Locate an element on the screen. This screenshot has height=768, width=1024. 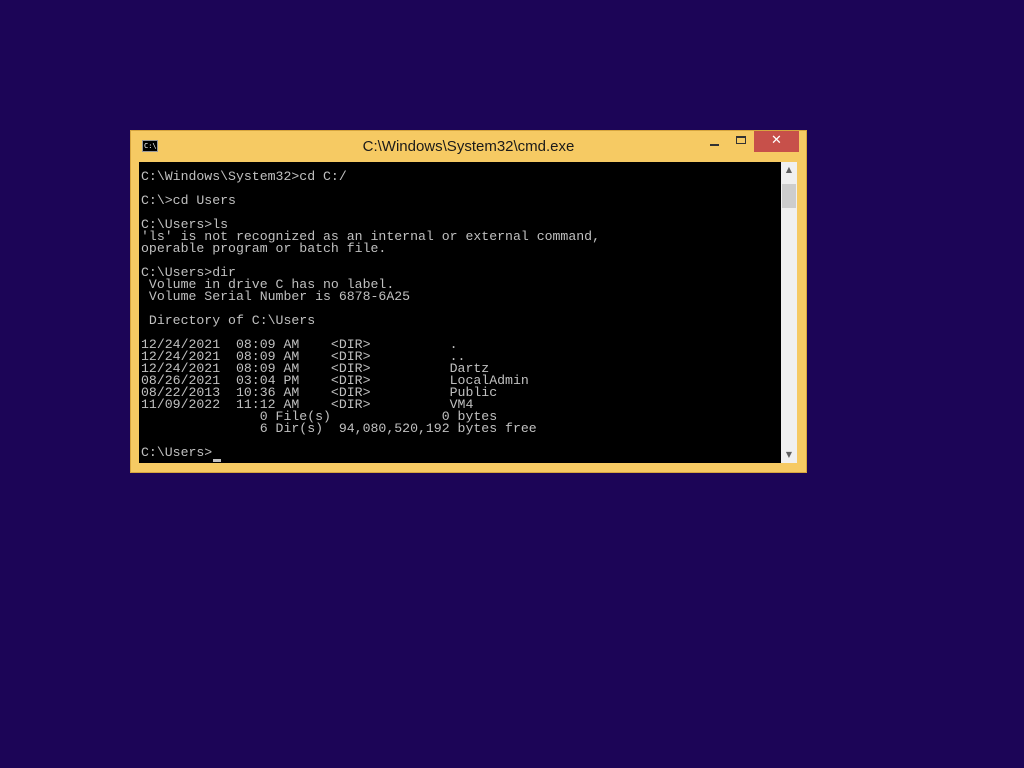
console-line: C:\>cd Users is located at coordinates (188, 200).